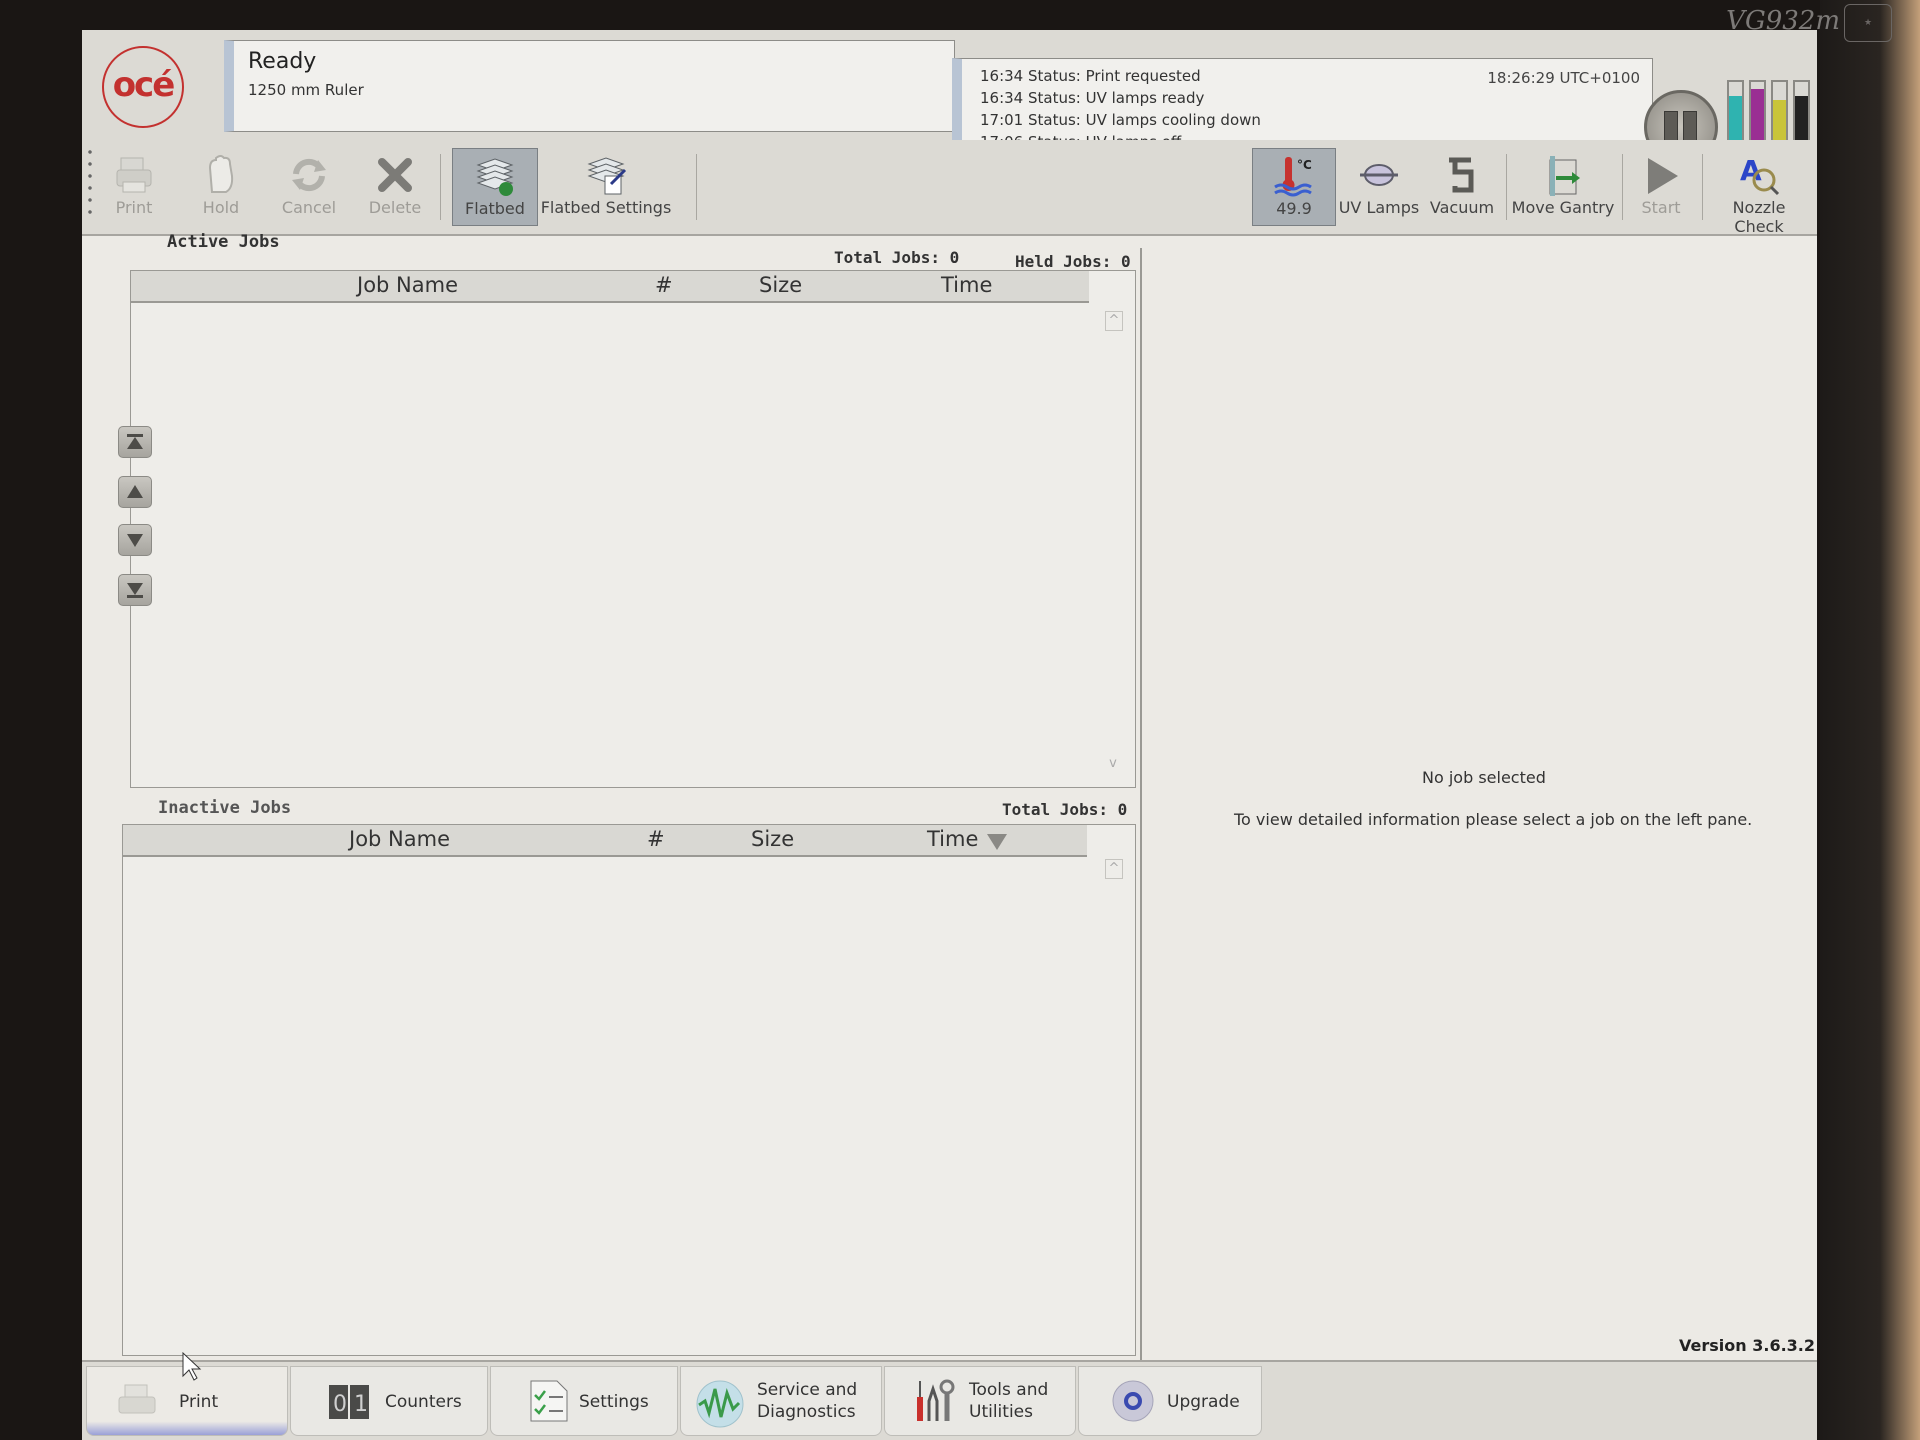 The height and width of the screenshot is (1440, 1920). I want to click on flatbed-button: Flatbed, so click(495, 187).